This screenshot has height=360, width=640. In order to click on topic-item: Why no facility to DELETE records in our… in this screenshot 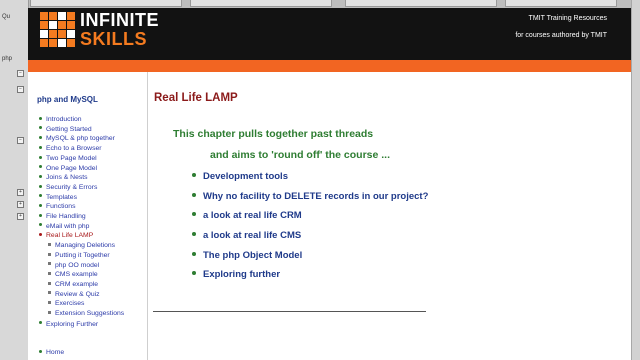, I will do `click(310, 196)`.